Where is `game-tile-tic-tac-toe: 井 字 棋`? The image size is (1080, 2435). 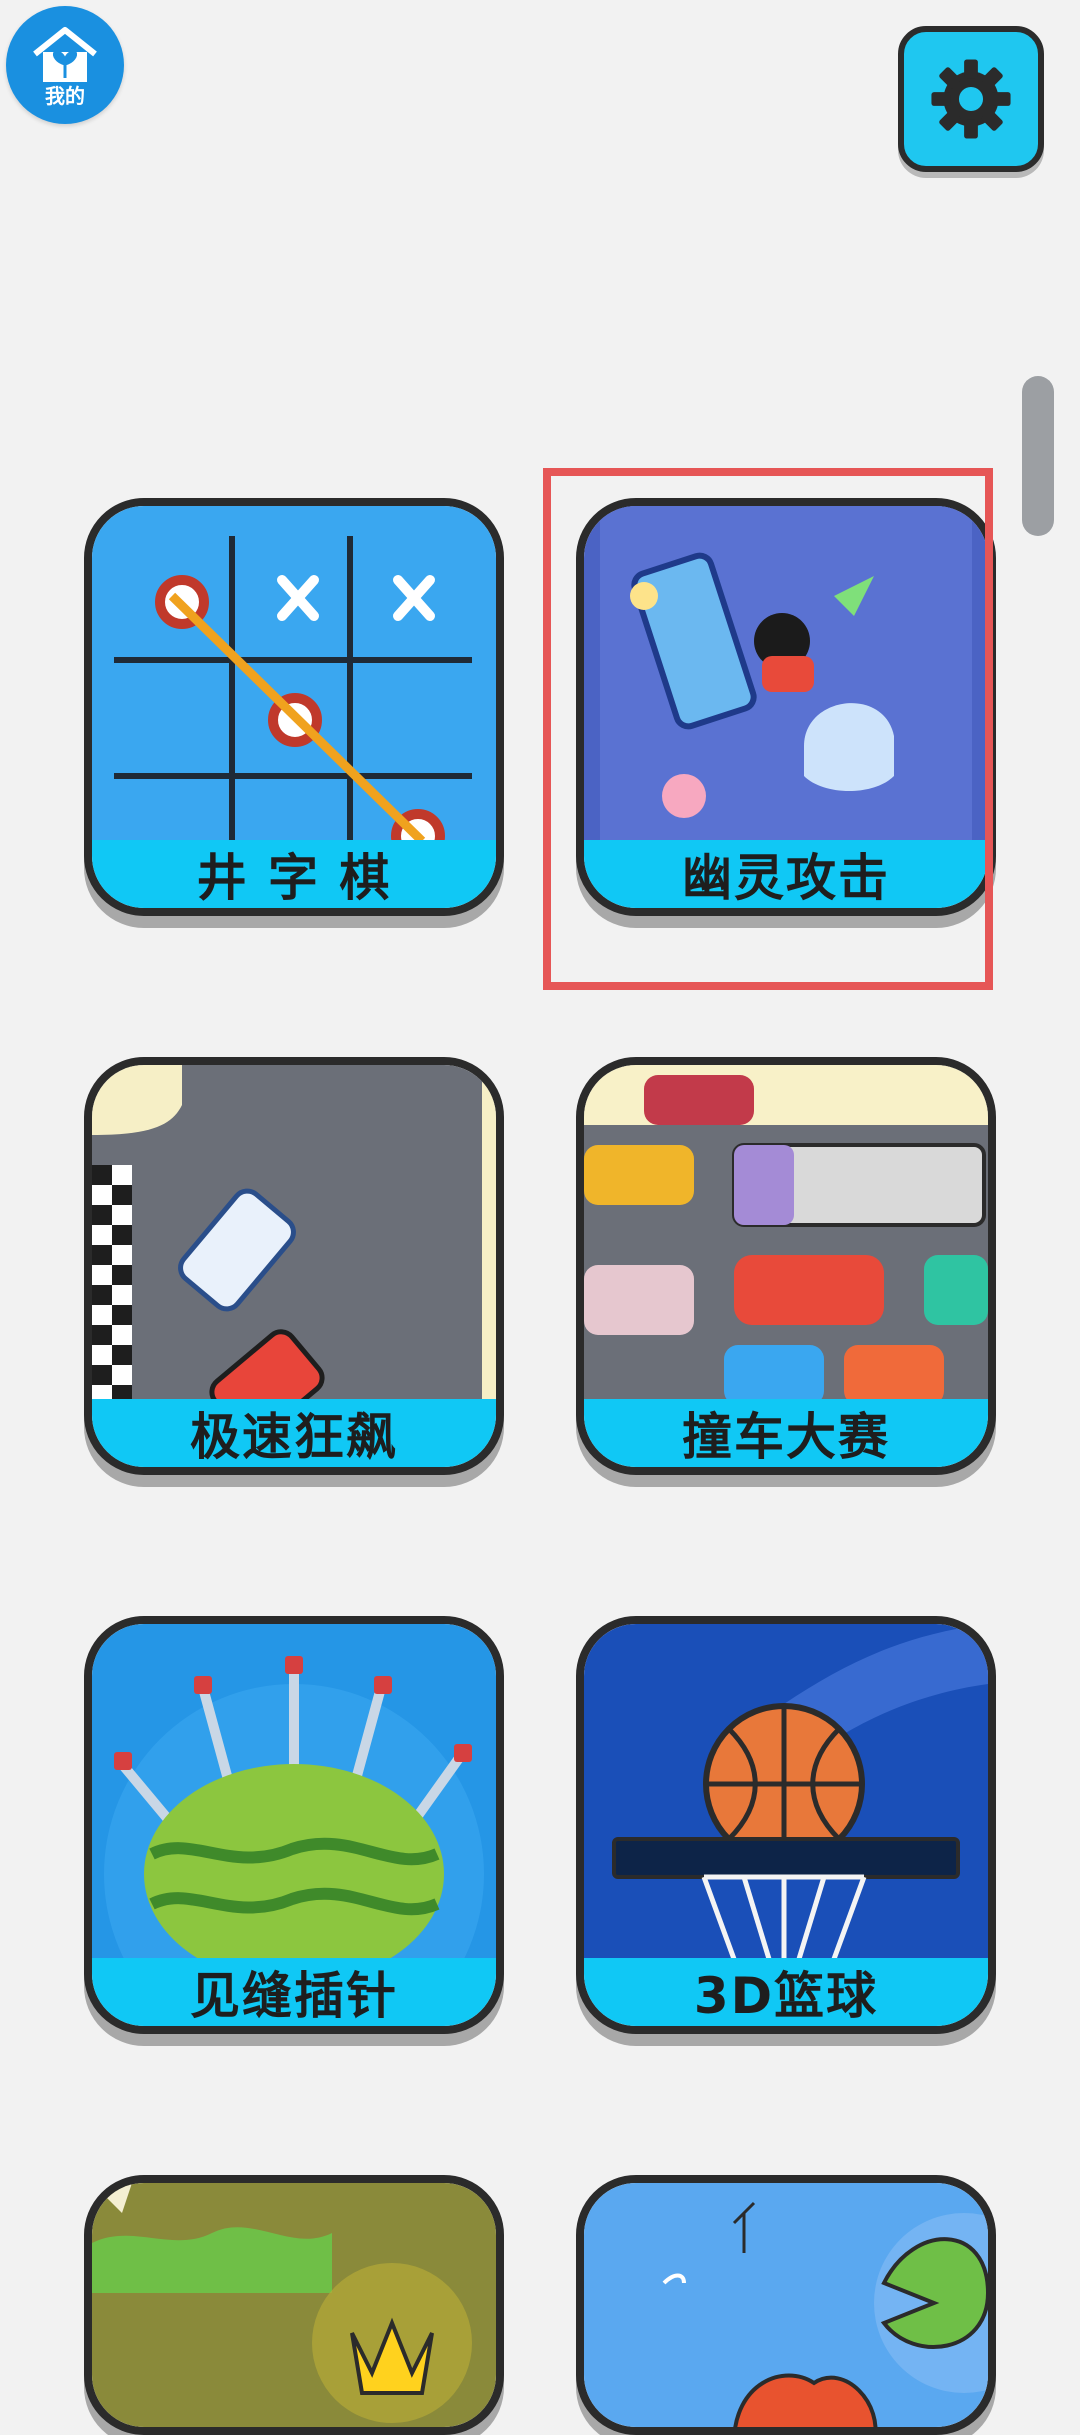
game-tile-tic-tac-toe: 井 字 棋 is located at coordinates (294, 707).